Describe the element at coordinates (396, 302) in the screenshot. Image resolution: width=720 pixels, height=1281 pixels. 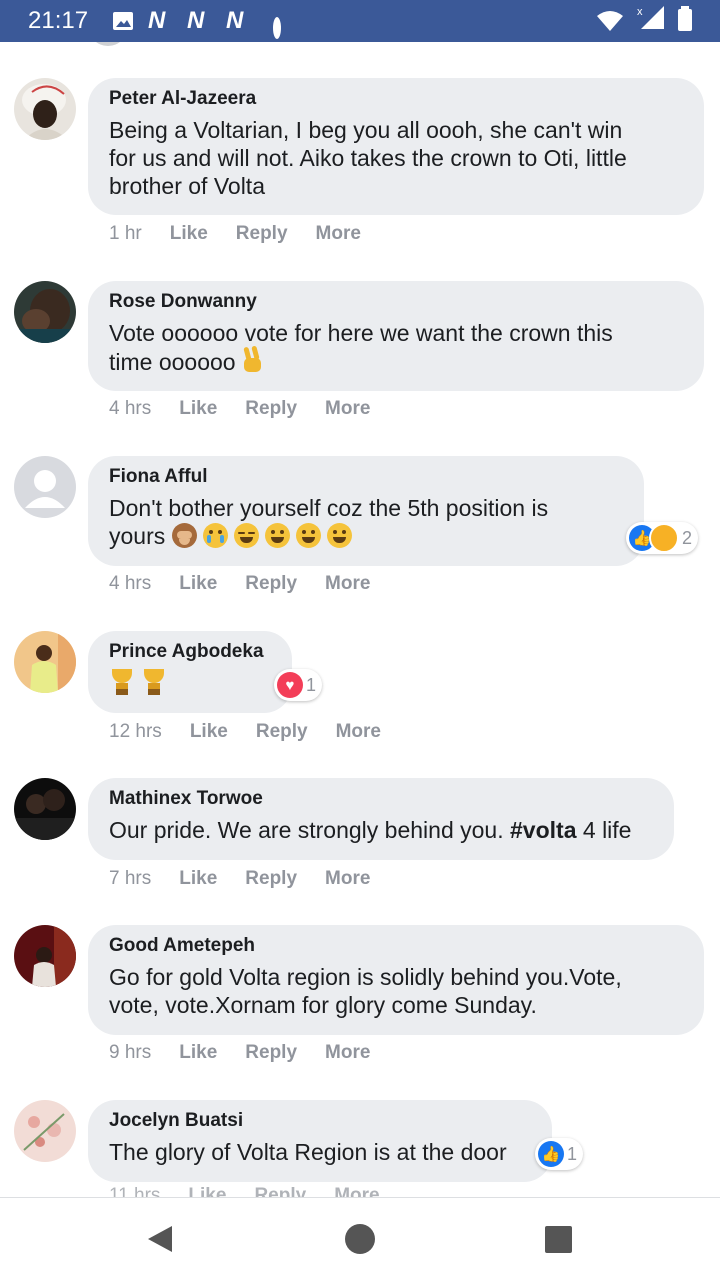
I see `commenter-name: Rose Donwanny` at that location.